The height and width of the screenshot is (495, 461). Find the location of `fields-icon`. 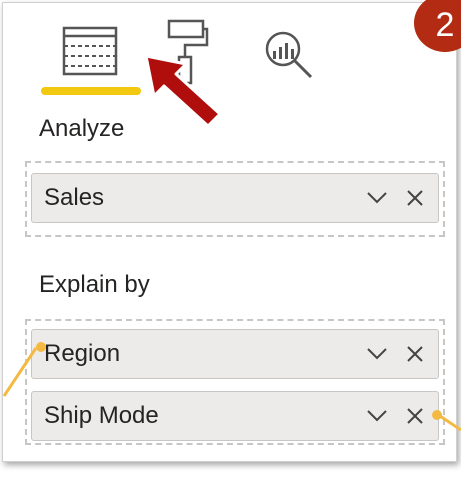

fields-icon is located at coordinates (90, 51).